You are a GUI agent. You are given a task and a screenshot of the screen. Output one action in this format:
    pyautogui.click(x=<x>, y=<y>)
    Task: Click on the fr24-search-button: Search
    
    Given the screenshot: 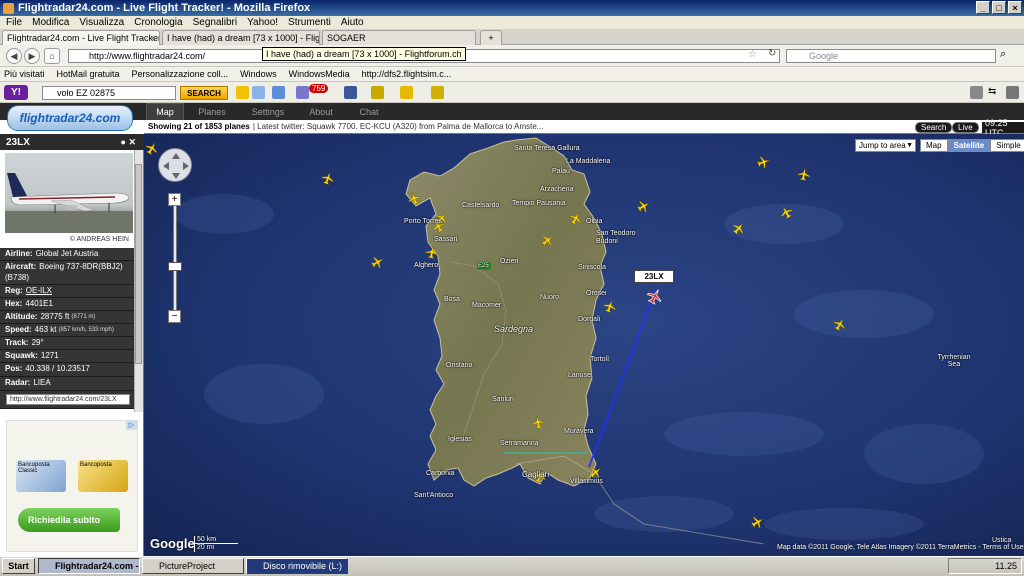 What is the action you would take?
    pyautogui.click(x=934, y=127)
    